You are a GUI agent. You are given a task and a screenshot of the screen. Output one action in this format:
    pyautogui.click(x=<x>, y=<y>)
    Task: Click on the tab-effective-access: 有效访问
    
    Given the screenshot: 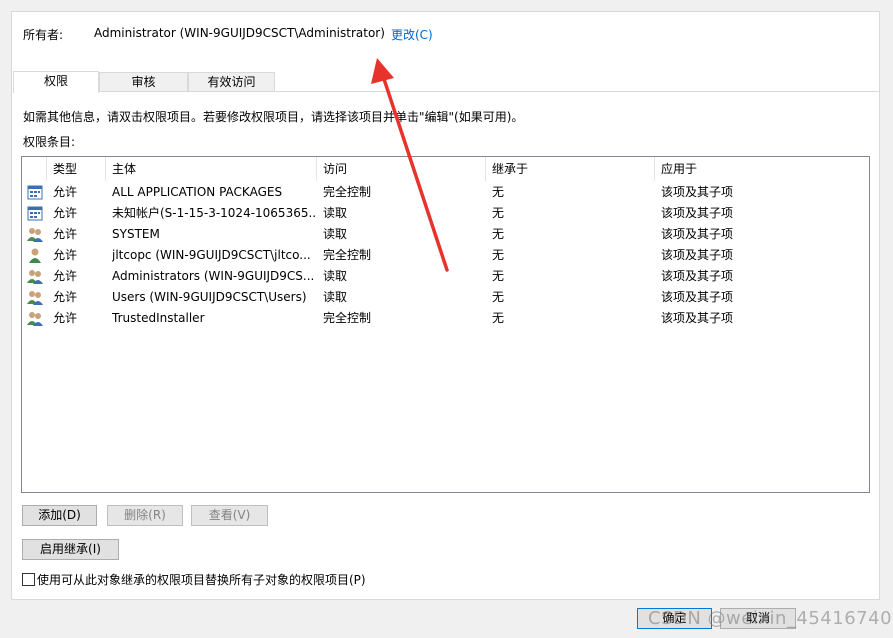 What is the action you would take?
    pyautogui.click(x=231, y=81)
    